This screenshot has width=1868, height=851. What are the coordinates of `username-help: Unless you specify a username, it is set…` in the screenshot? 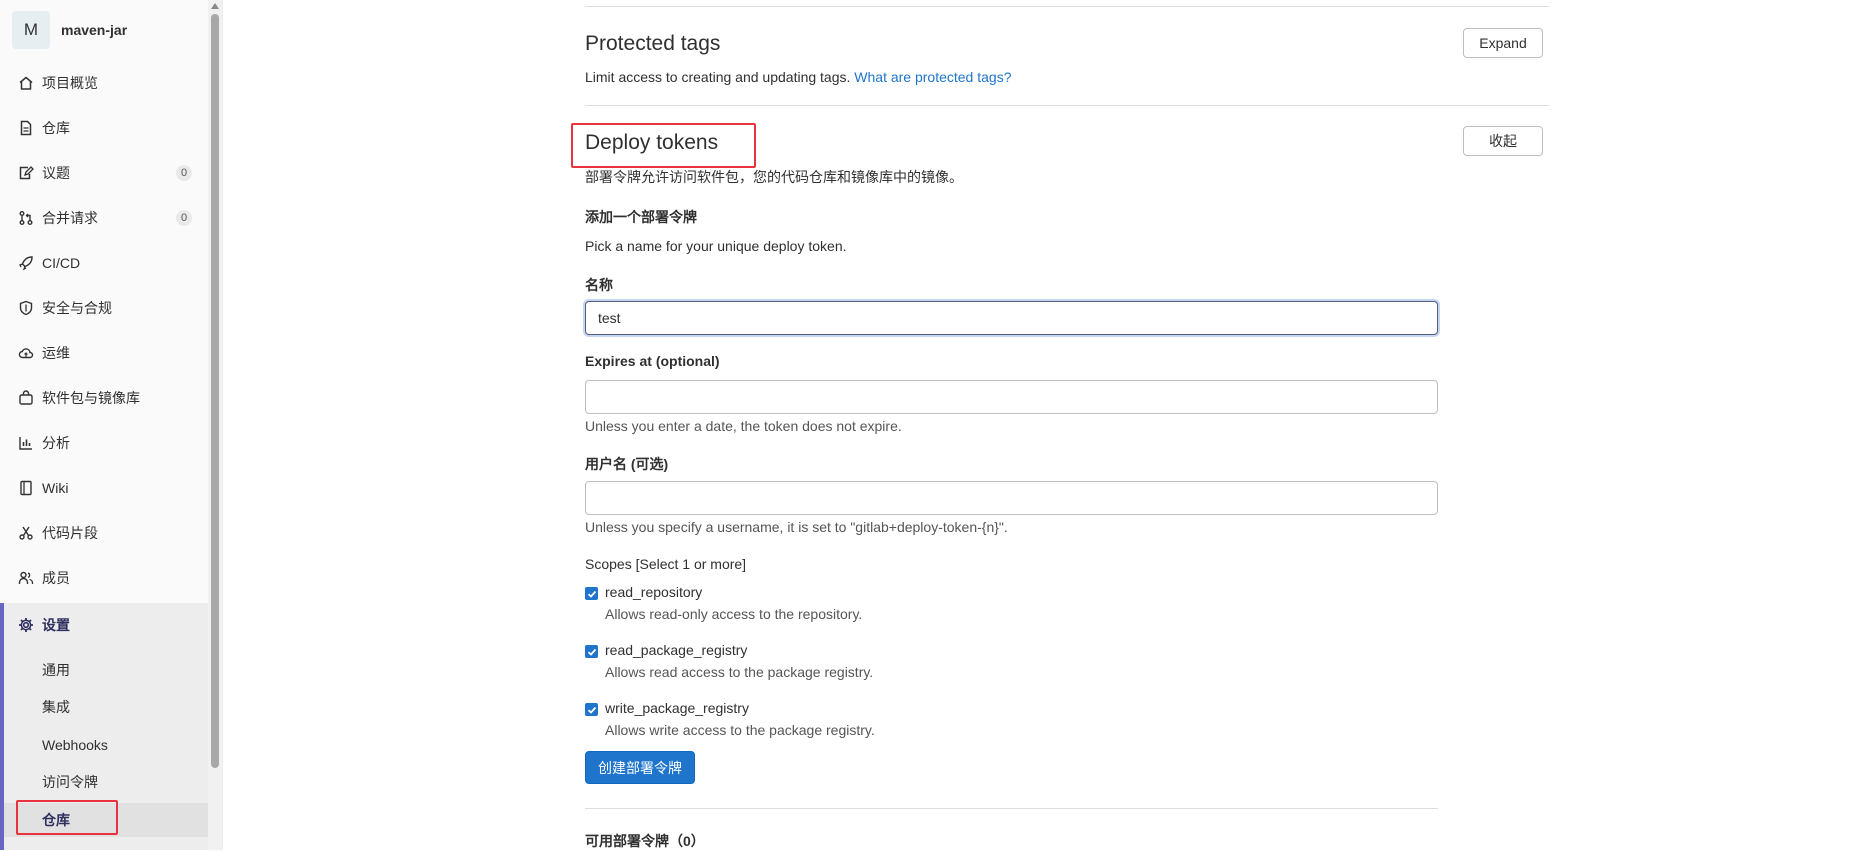 It's located at (796, 527).